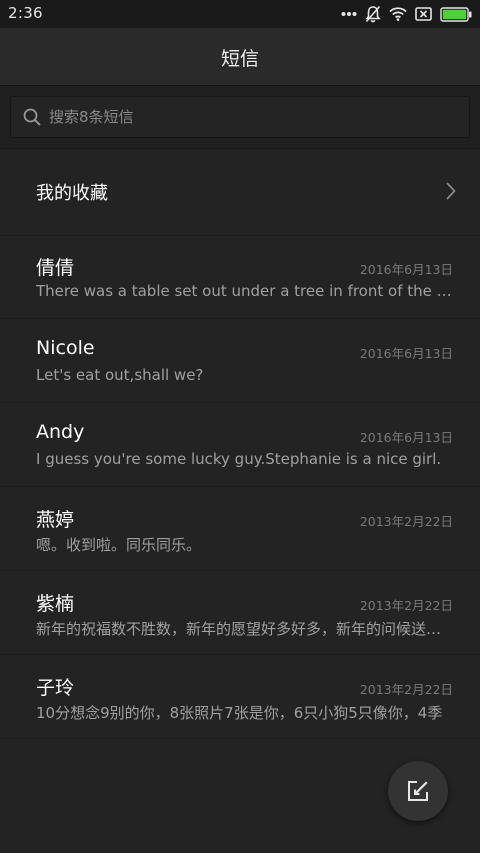  I want to click on compose-icon, so click(418, 791).